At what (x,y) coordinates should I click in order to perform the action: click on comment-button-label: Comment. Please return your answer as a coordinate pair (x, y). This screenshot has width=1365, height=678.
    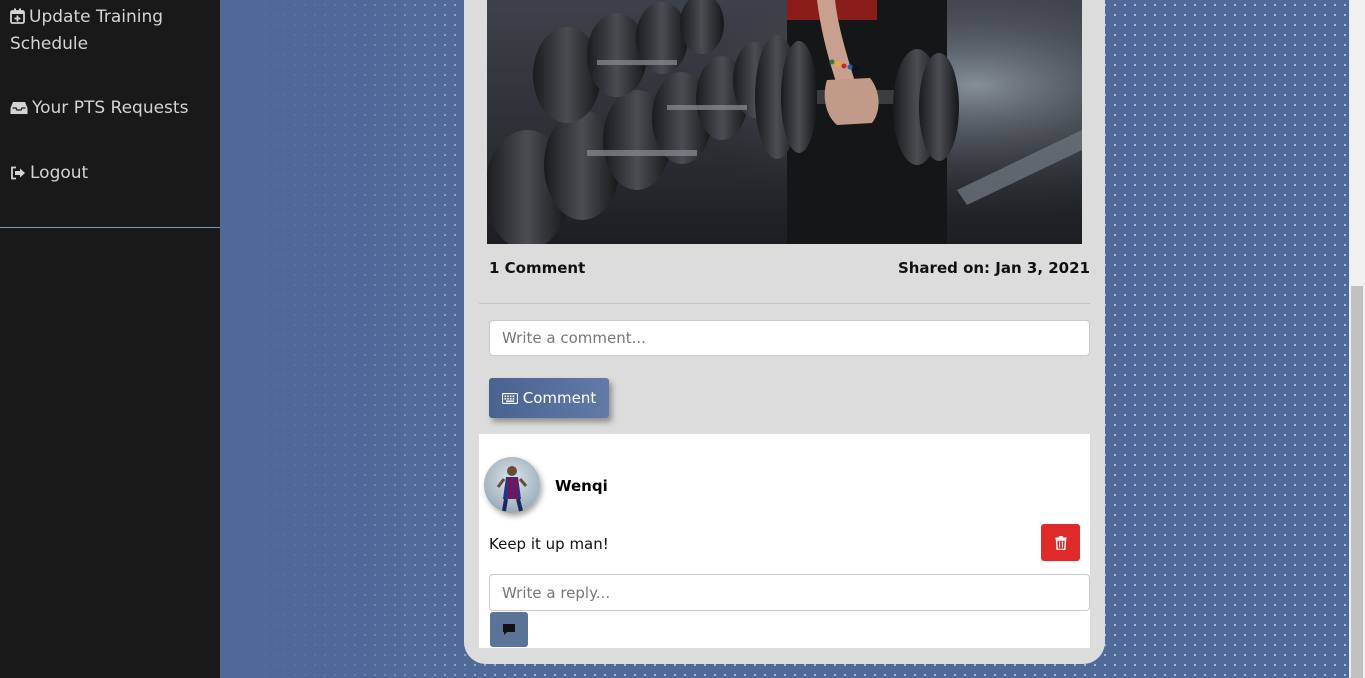
    Looking at the image, I should click on (559, 398).